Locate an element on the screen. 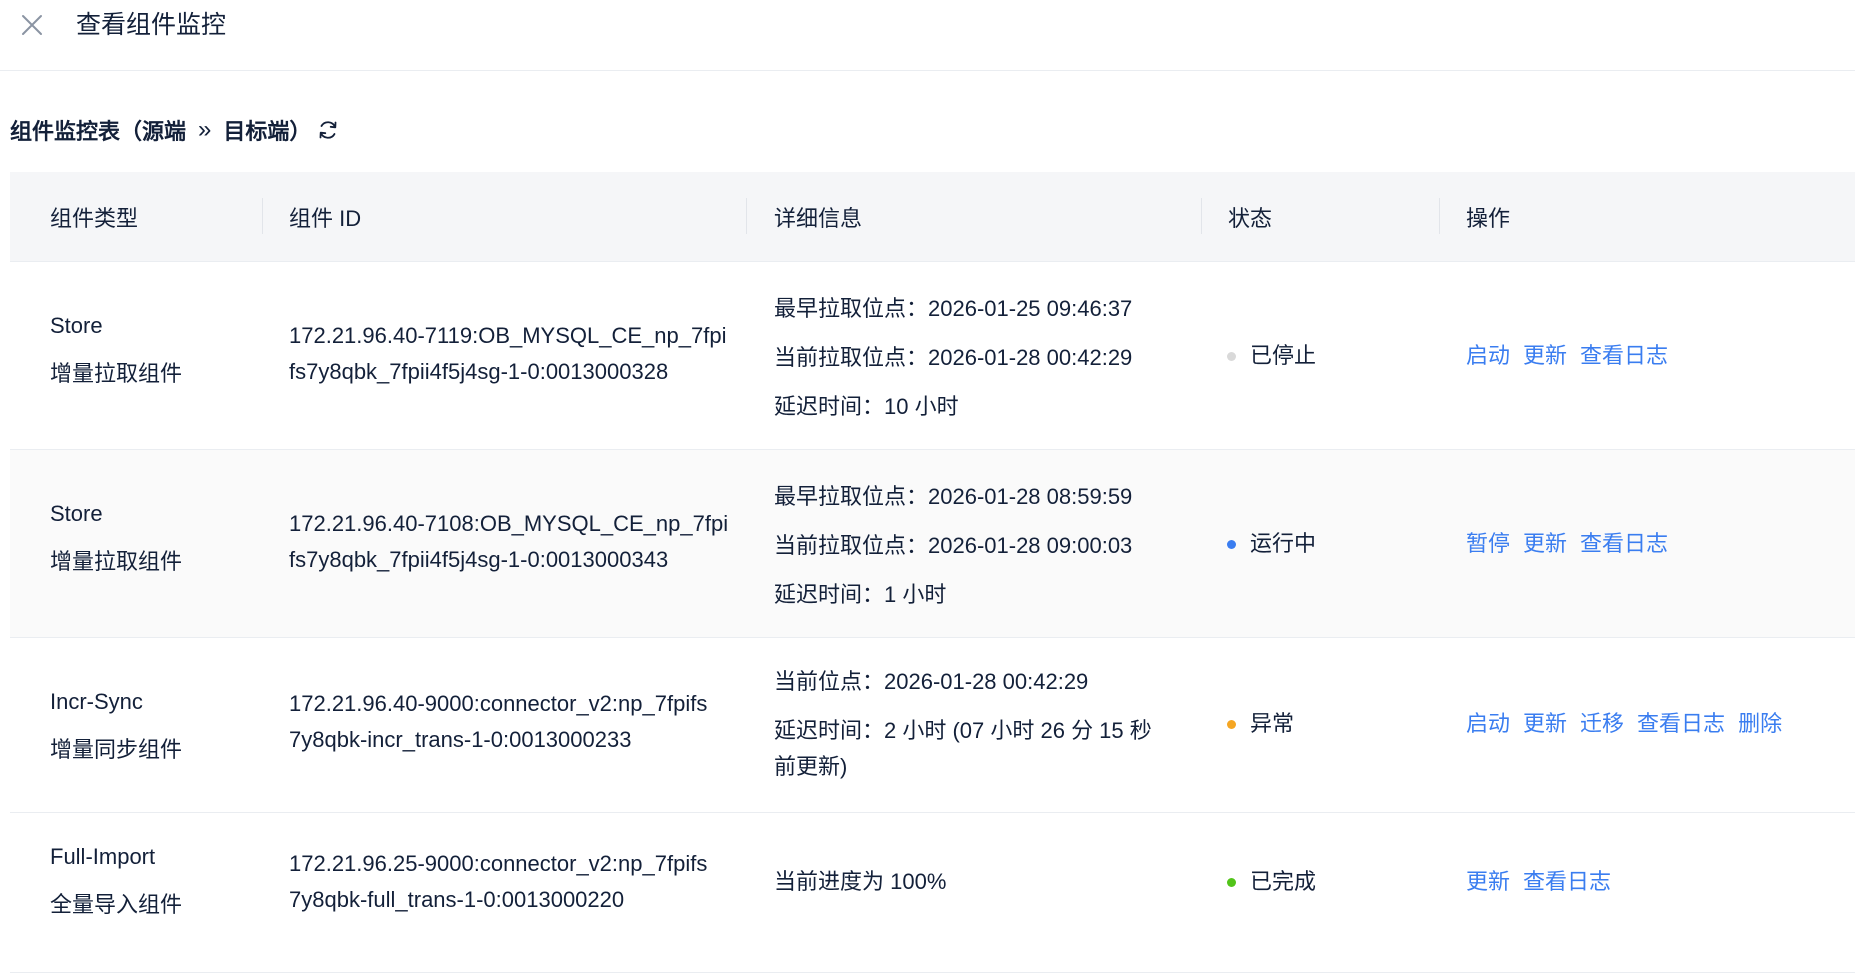 Image resolution: width=1855 pixels, height=973 pixels. component-id-line: 172.21.96.40-9000:connector_v2:np_7fpifs is located at coordinates (498, 703).